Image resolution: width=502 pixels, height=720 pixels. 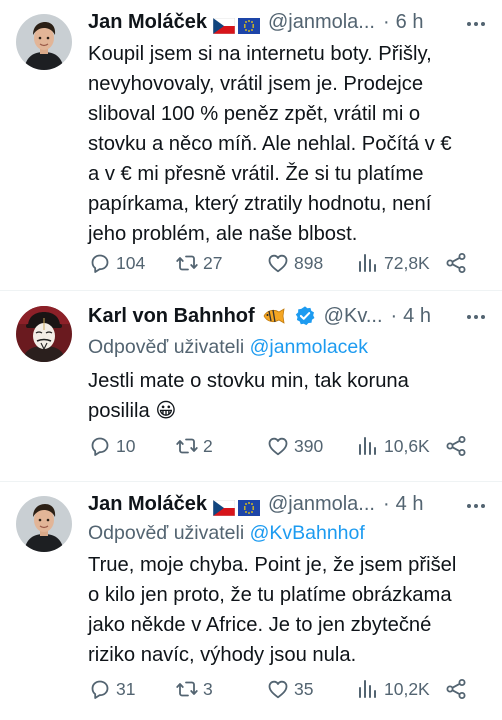 What do you see at coordinates (260, 204) in the screenshot?
I see `tweet-text-line: papírkama, který ztratily hodnotu, není` at bounding box center [260, 204].